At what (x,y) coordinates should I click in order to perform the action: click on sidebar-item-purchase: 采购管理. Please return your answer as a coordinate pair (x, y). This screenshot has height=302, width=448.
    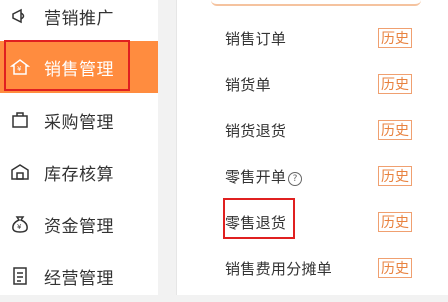
    Looking at the image, I should click on (79, 120).